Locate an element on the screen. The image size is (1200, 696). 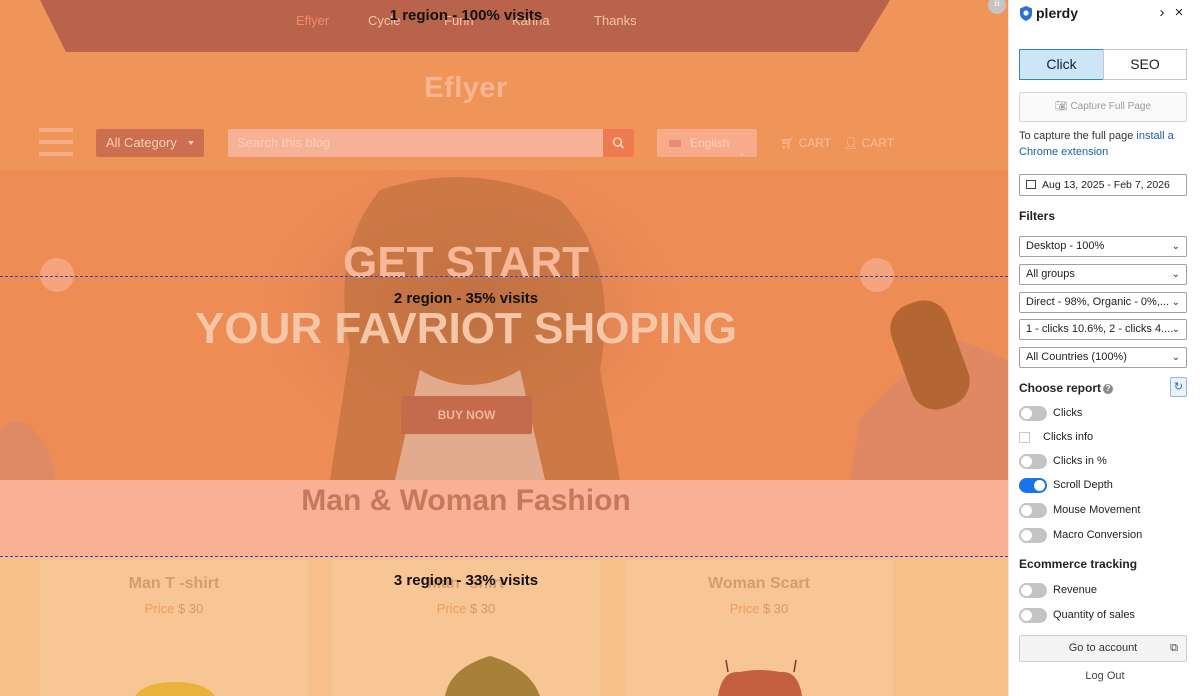
clicks-filter-select: 1 - clicks 10.6%, 2 - clicks 4.... ⌄ is located at coordinates (1103, 329).